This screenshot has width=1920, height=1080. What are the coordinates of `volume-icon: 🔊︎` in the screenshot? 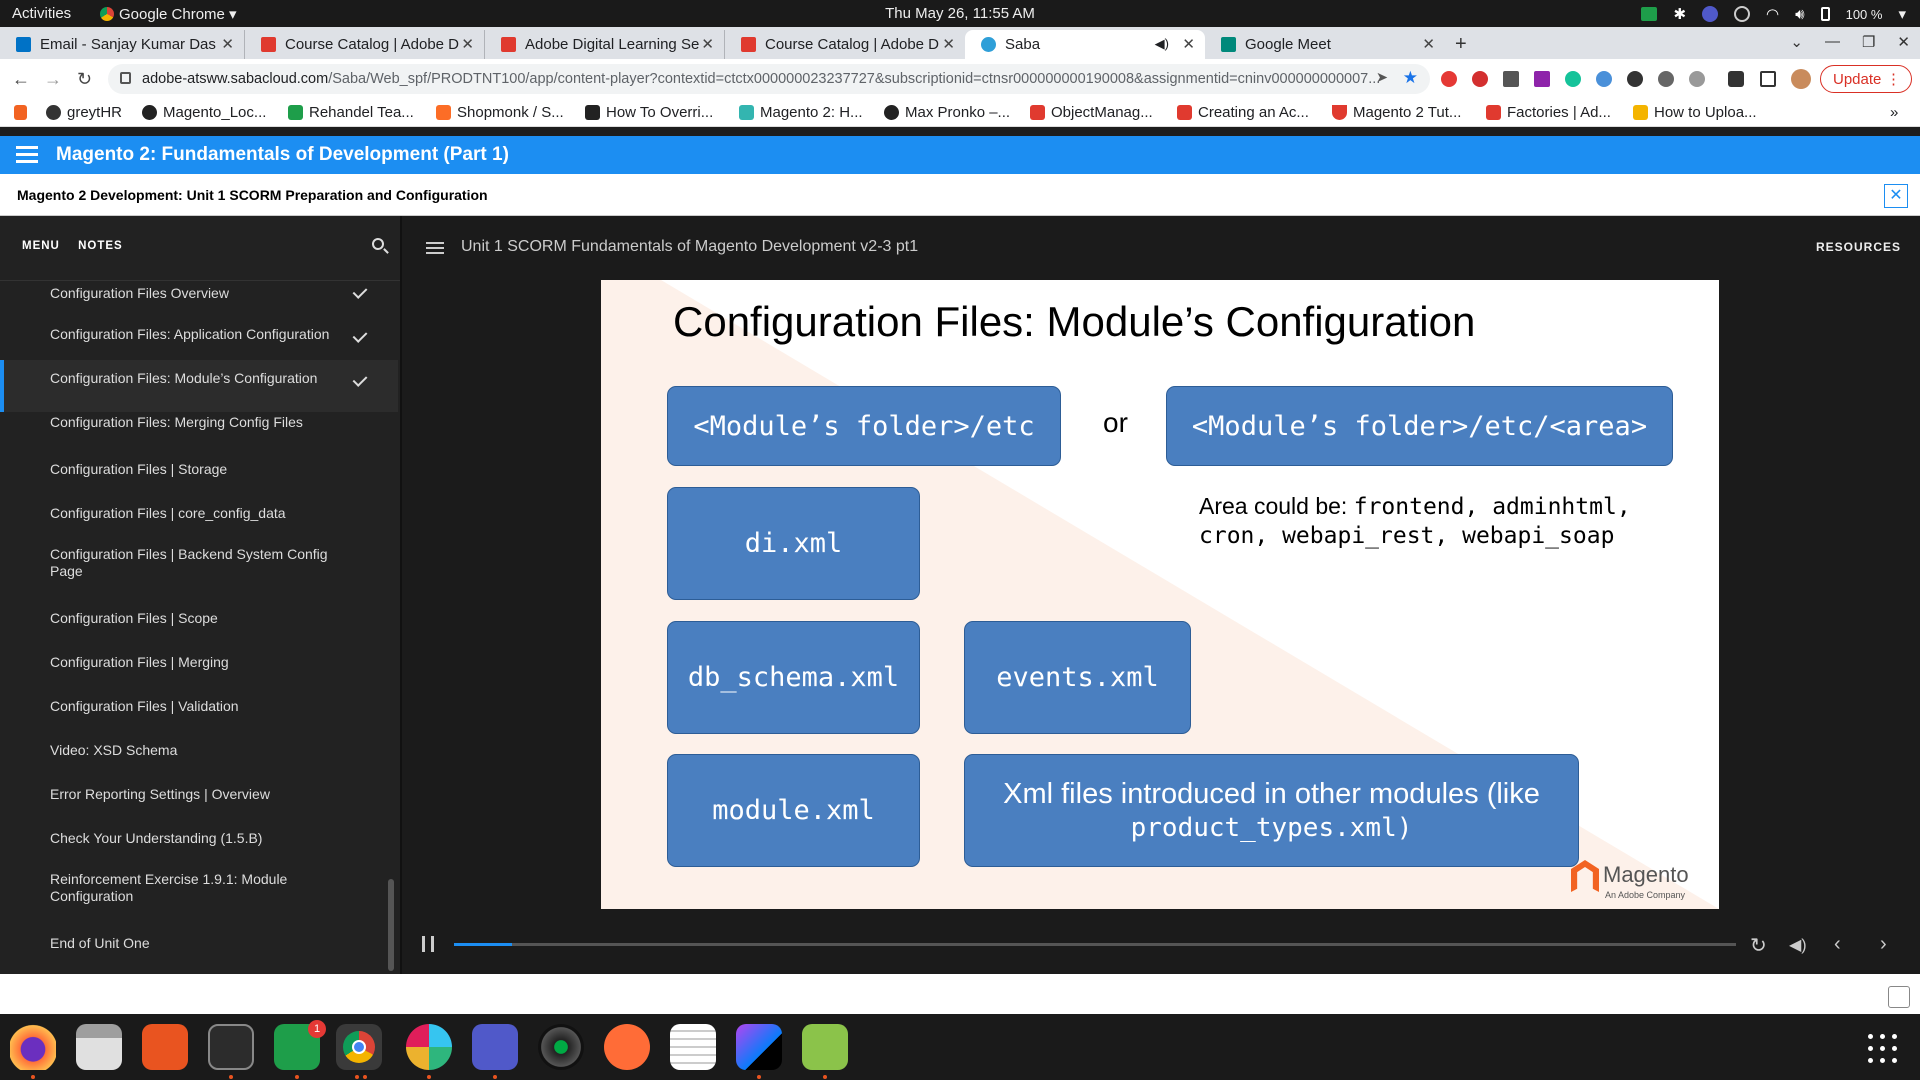 It's located at (1799, 14).